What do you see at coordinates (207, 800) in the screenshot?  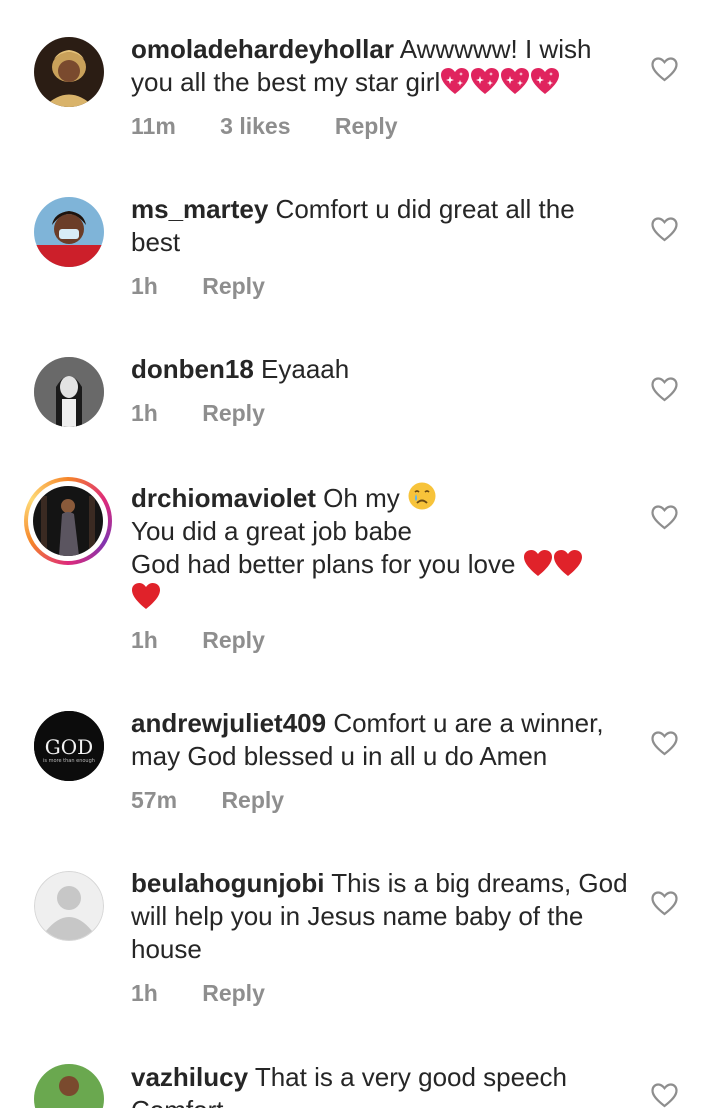 I see `comment-meta: 57m Reply` at bounding box center [207, 800].